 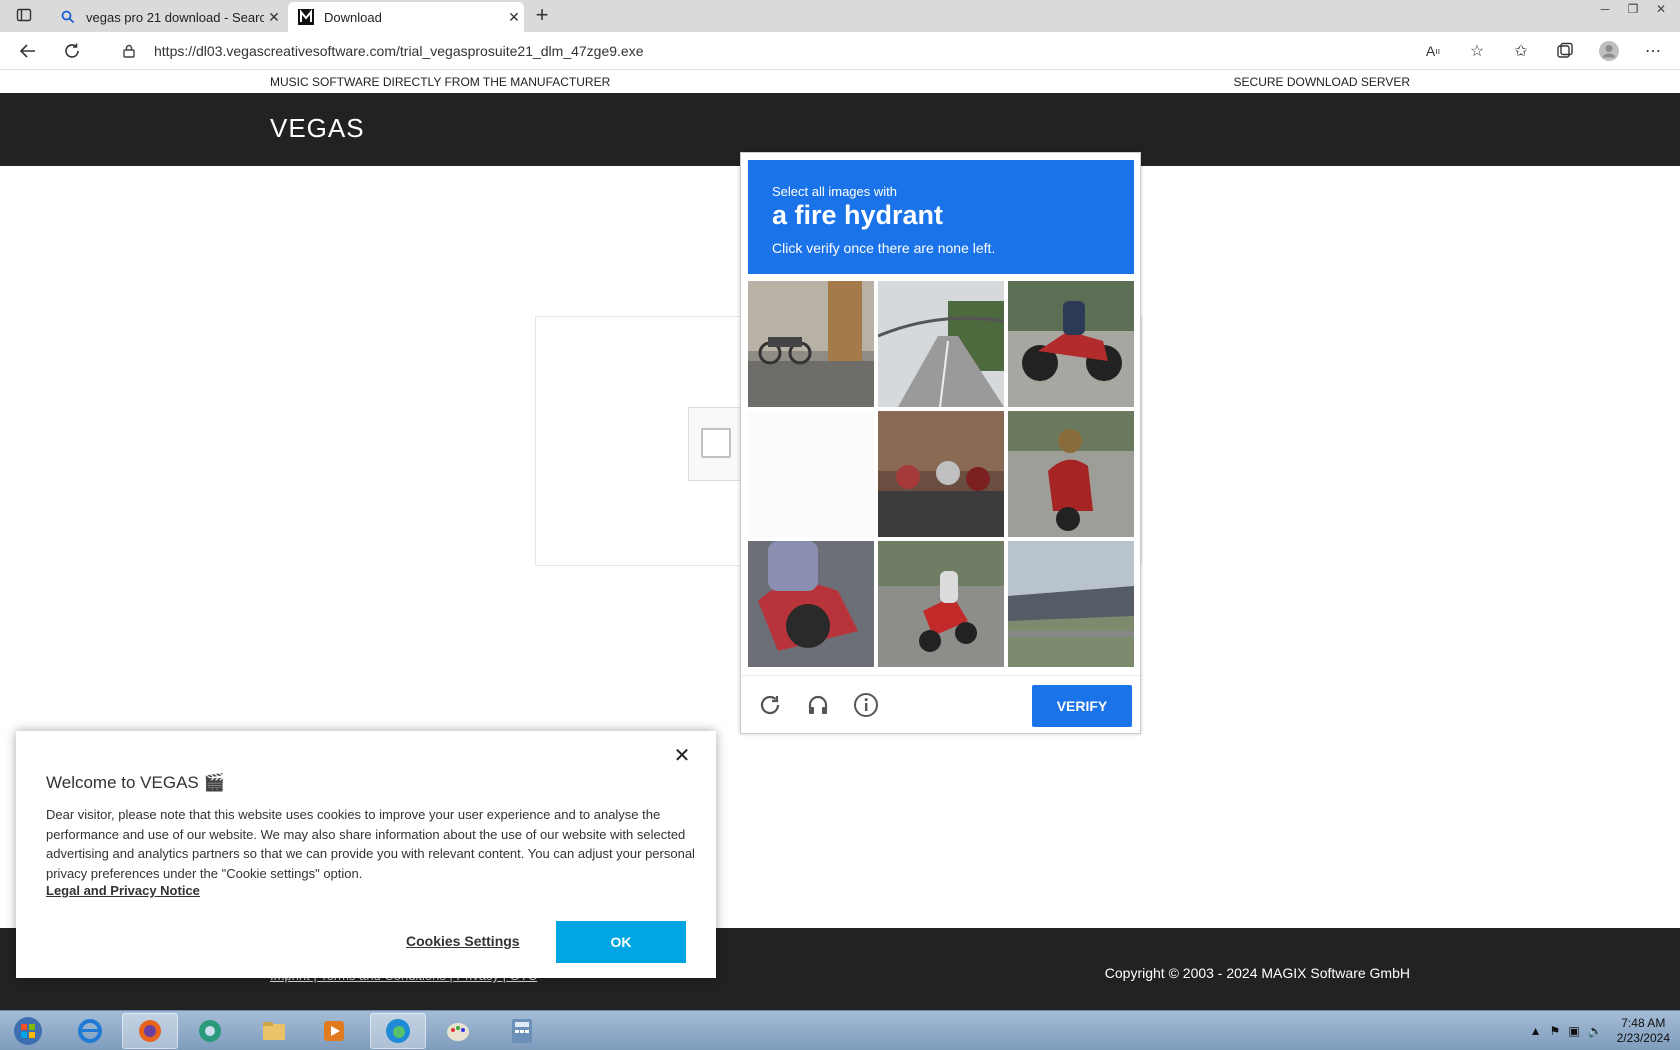 What do you see at coordinates (884, 248) in the screenshot?
I see `captcha-subinstruction: Click verify once there are none left.` at bounding box center [884, 248].